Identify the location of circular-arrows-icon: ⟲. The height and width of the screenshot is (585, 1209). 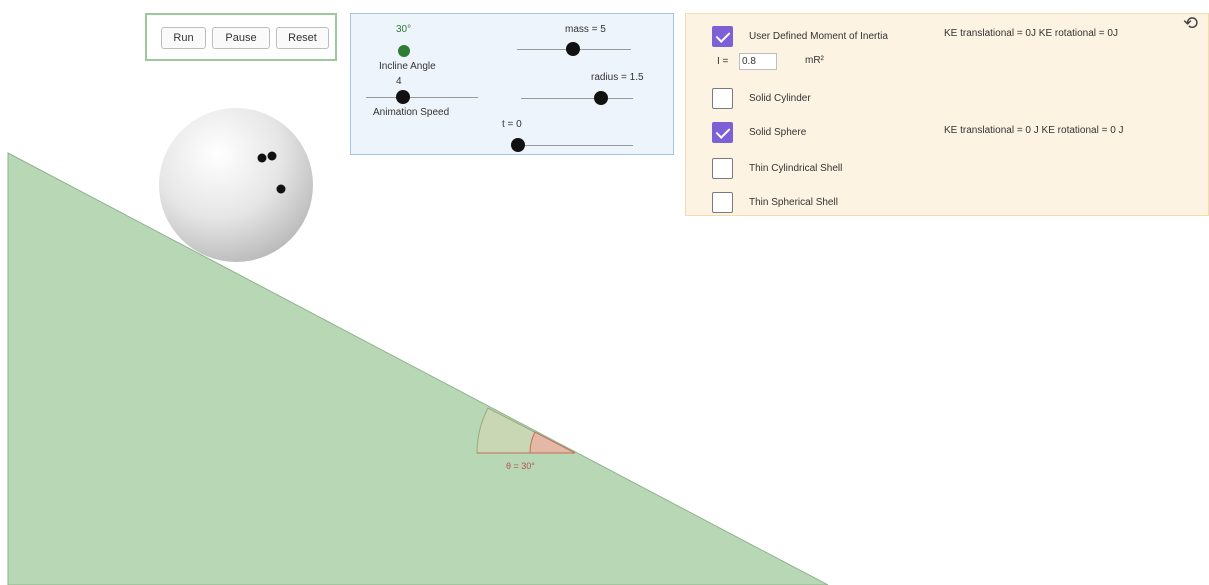
(1191, 23).